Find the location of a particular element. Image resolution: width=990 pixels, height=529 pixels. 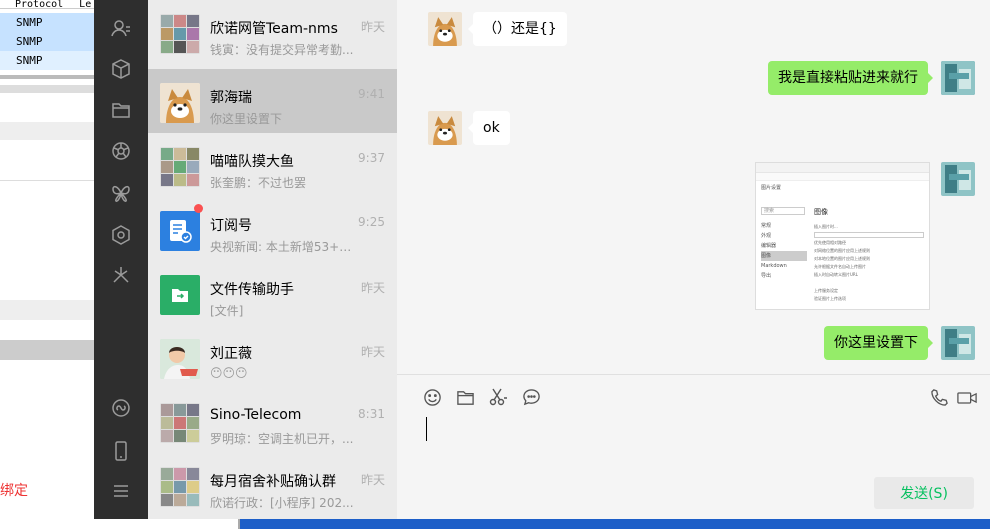

chat-name: 刘正薇 is located at coordinates (231, 354).